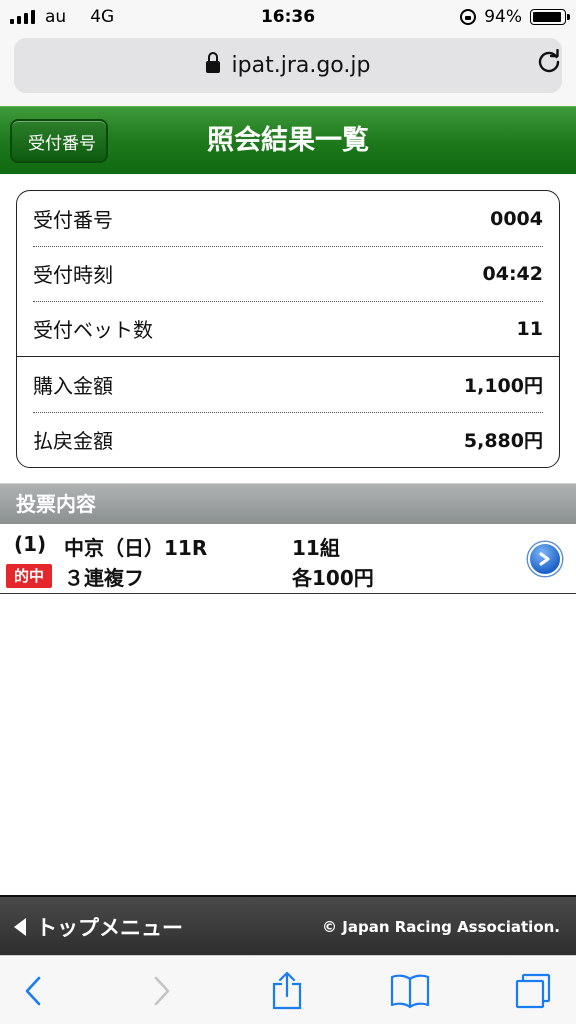  Describe the element at coordinates (102, 17) in the screenshot. I see `network-type-label: 4G` at that location.